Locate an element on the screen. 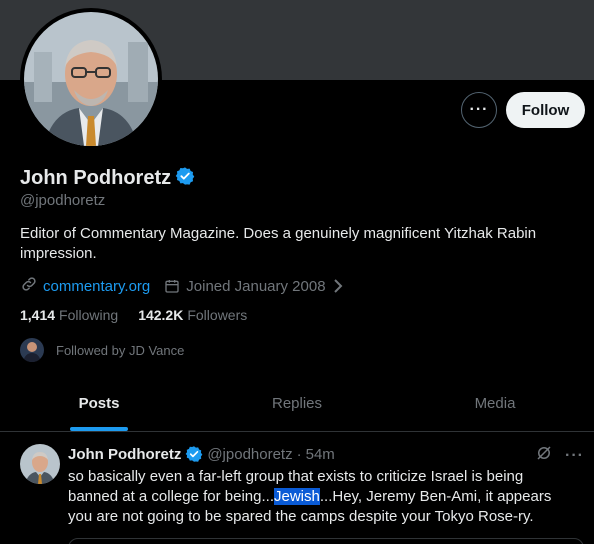 This screenshot has height=544, width=594. following-count: 1,414 is located at coordinates (38, 315).